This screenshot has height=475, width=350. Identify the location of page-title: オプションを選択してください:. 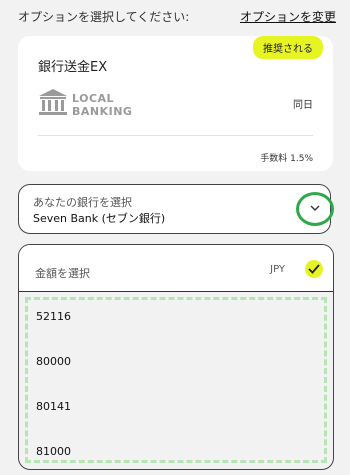
(104, 17).